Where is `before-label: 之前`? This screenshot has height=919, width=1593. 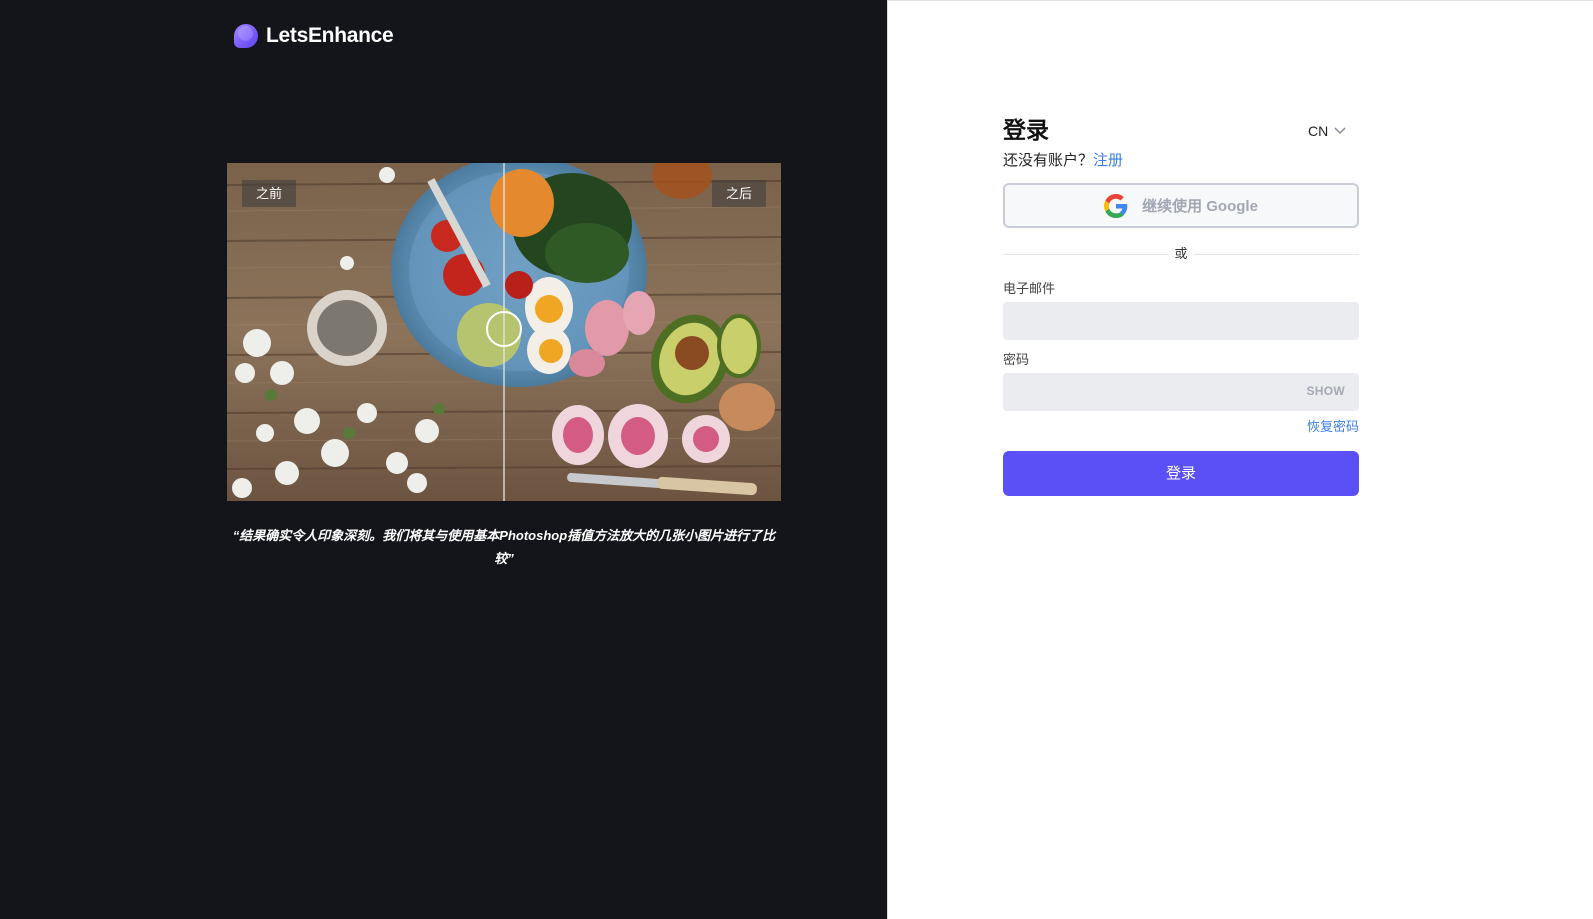
before-label: 之前 is located at coordinates (269, 193).